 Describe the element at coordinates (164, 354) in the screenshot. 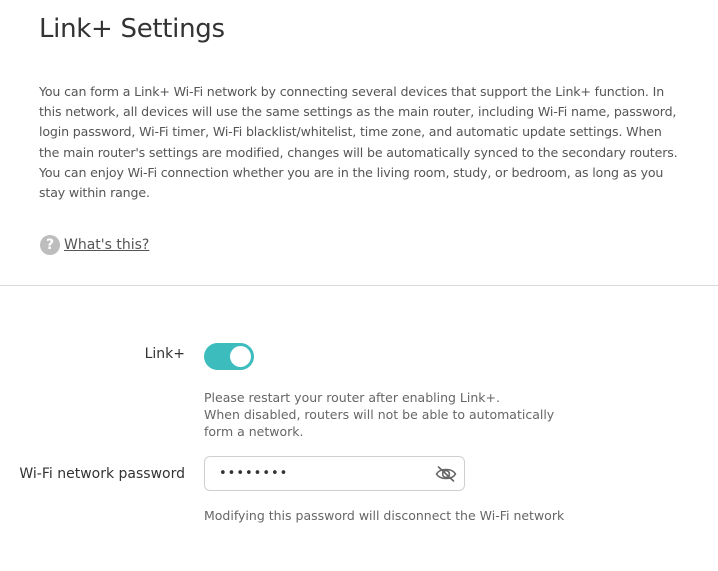

I see `link-plus-label: Link+` at that location.